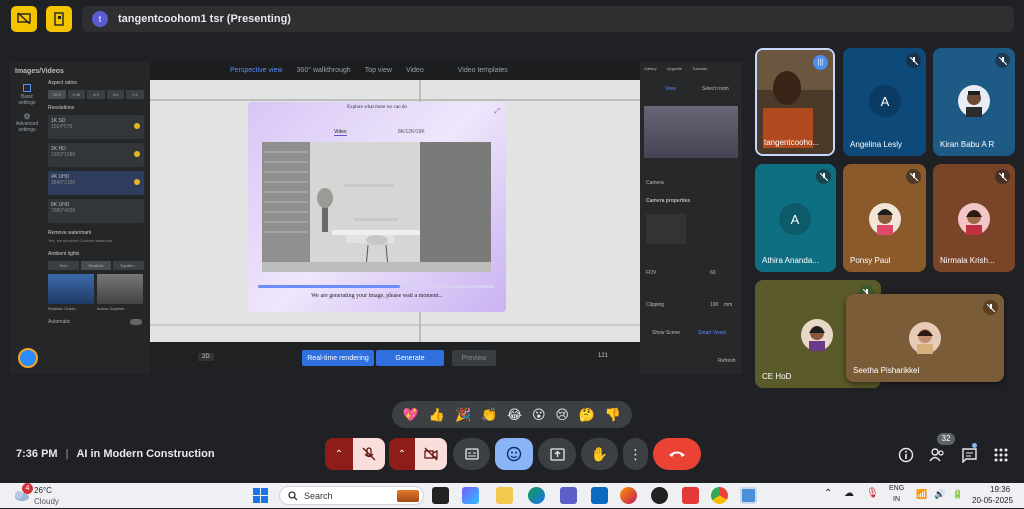 Image resolution: width=1024 pixels, height=509 pixels. Describe the element at coordinates (587, 414) in the screenshot. I see `reaction-thinking: 🤔` at that location.